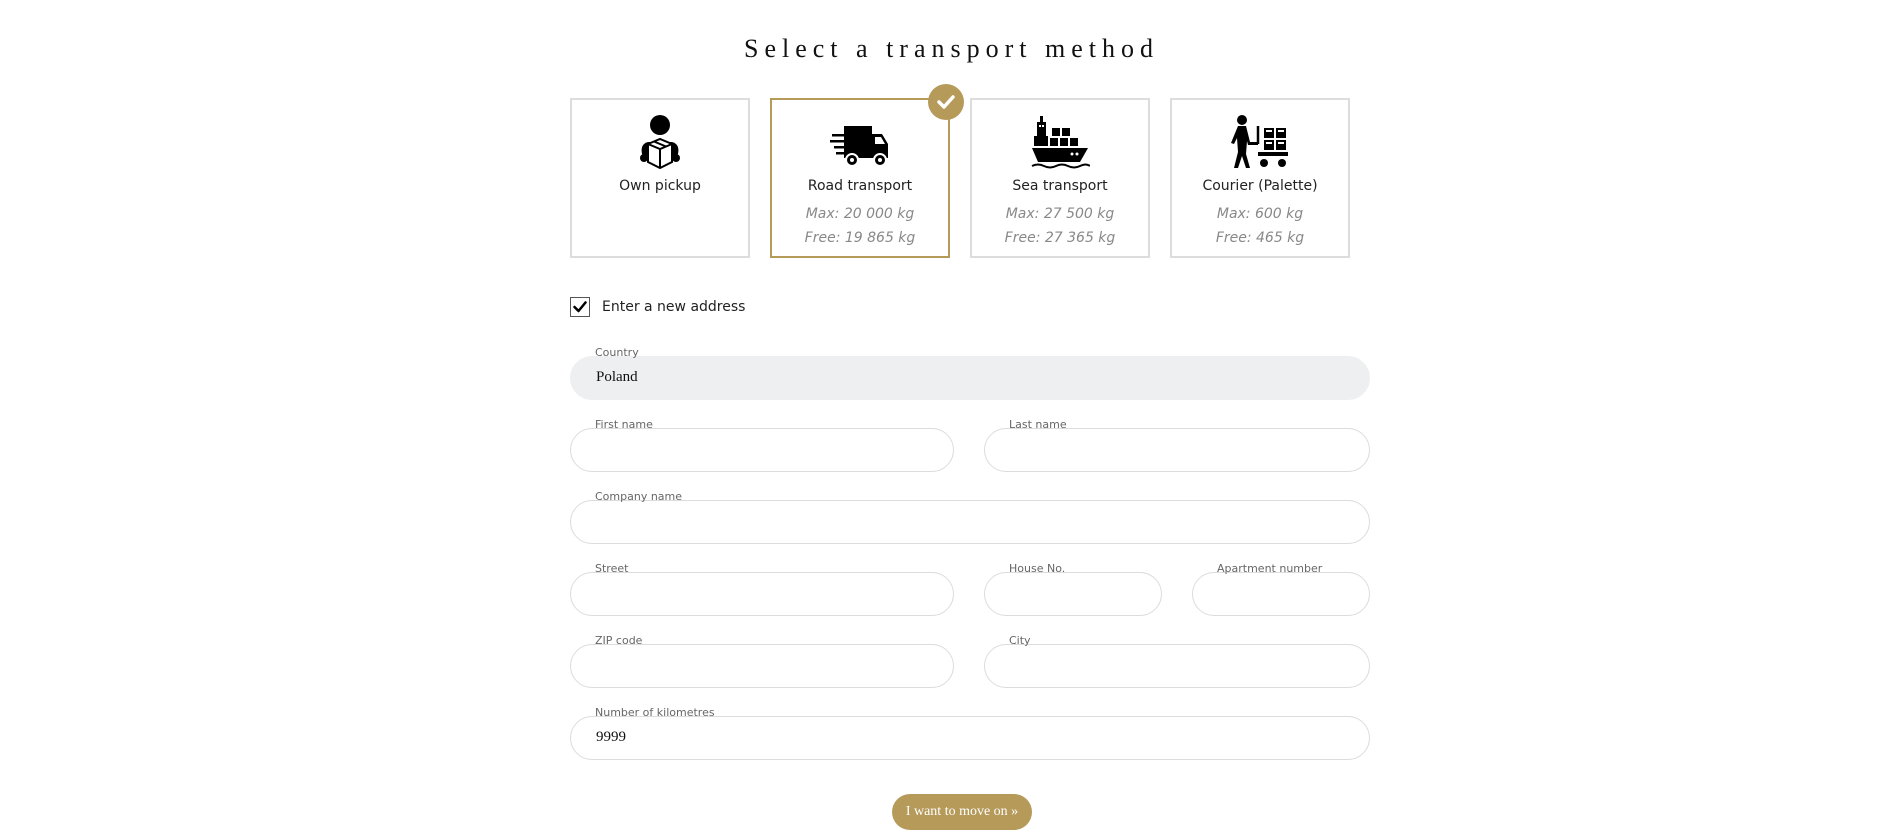 The height and width of the screenshot is (840, 1903). I want to click on field-label: ZIP code, so click(619, 640).